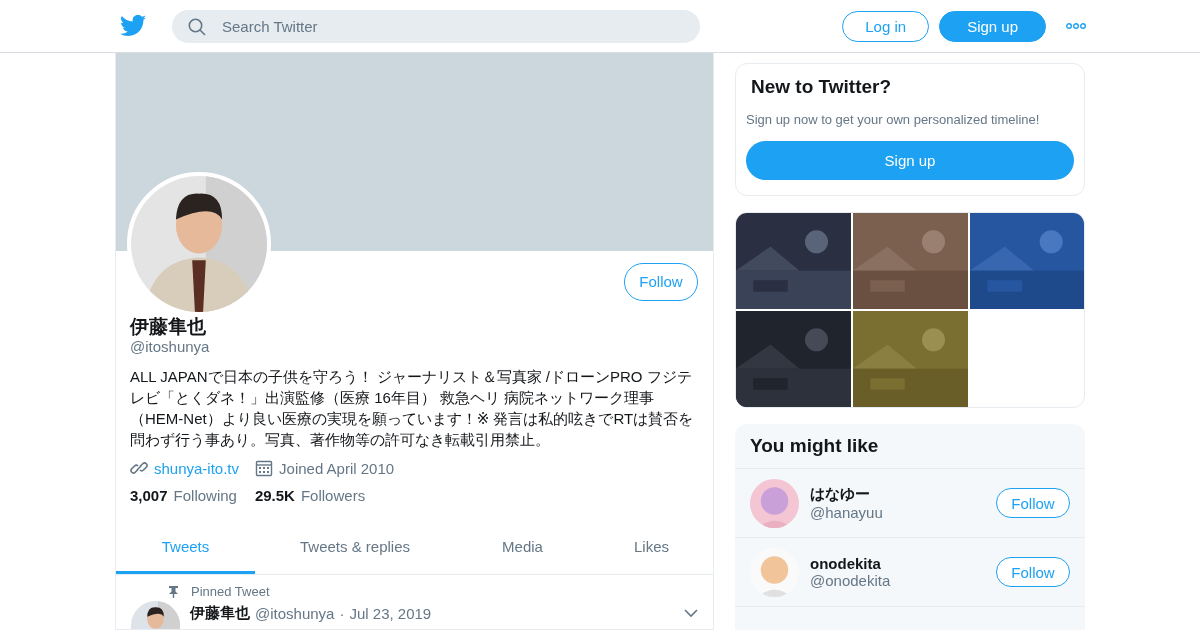  Describe the element at coordinates (230, 591) in the screenshot. I see `pinned-label: Pinned Tweet` at that location.